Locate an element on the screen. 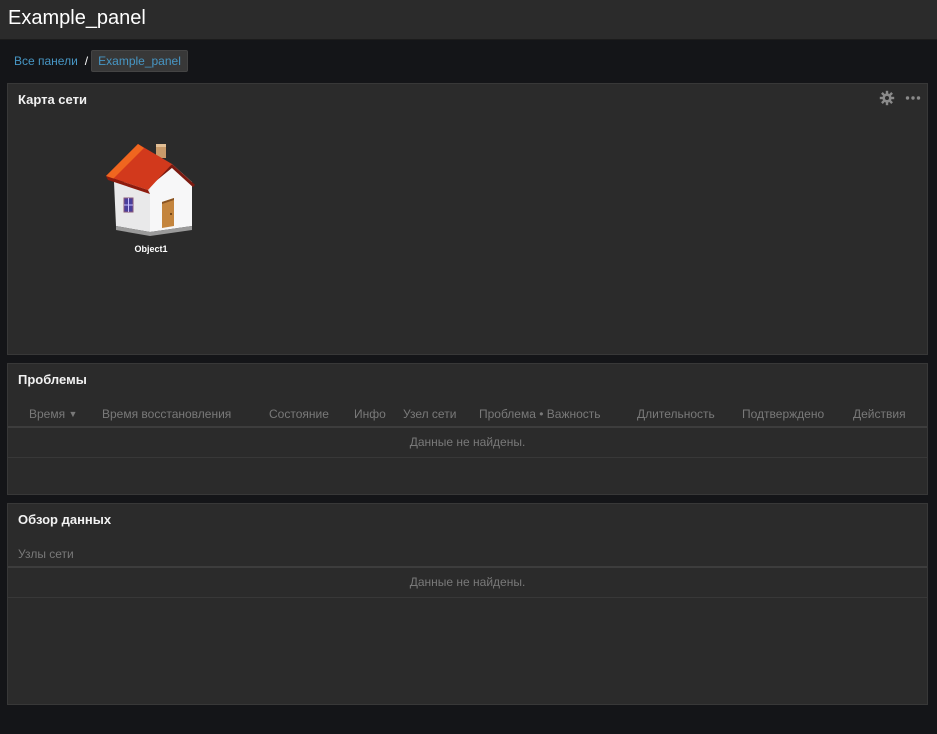 Image resolution: width=937 pixels, height=734 pixels. column-header-info: Инфо is located at coordinates (370, 414).